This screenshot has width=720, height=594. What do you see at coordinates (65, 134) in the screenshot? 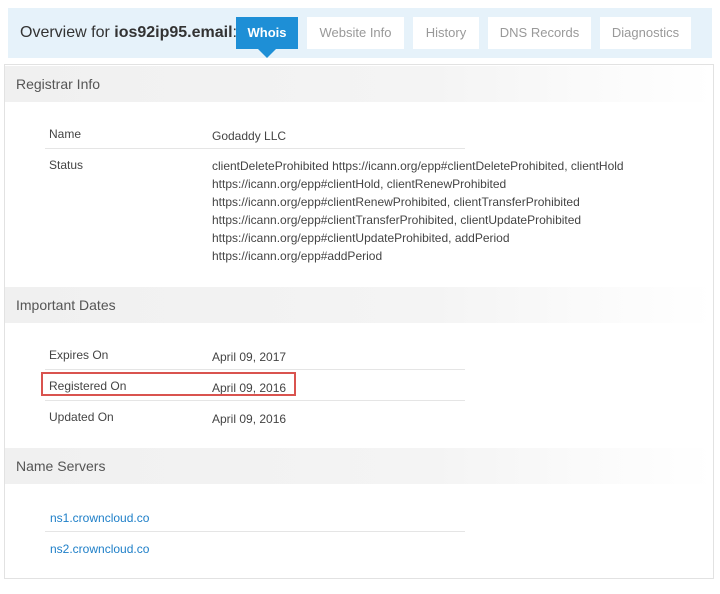
I see `registrar-name-label: Name` at bounding box center [65, 134].